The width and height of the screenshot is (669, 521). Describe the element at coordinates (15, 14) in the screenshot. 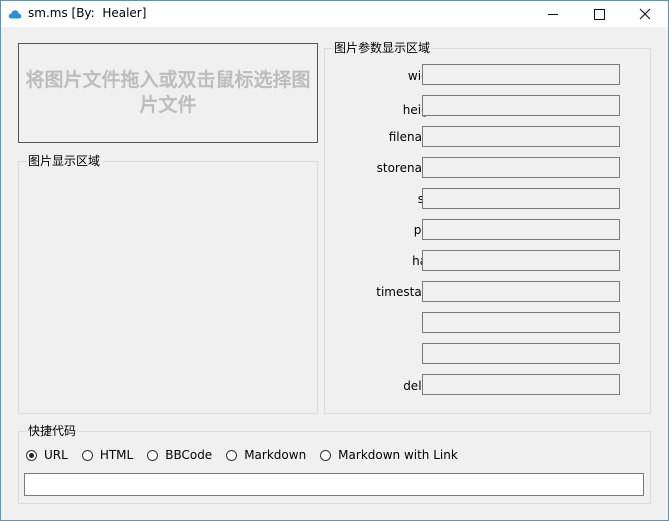

I see `cloud-icon` at that location.